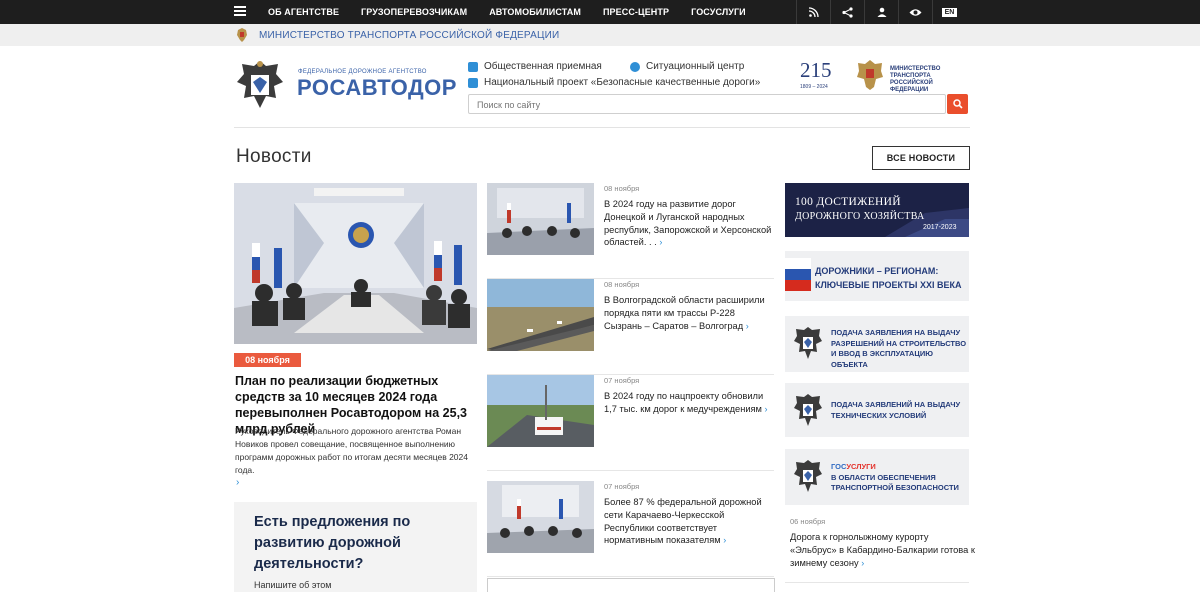 This screenshot has width=1200, height=592. What do you see at coordinates (473, 82) in the screenshot?
I see `document-icon` at bounding box center [473, 82].